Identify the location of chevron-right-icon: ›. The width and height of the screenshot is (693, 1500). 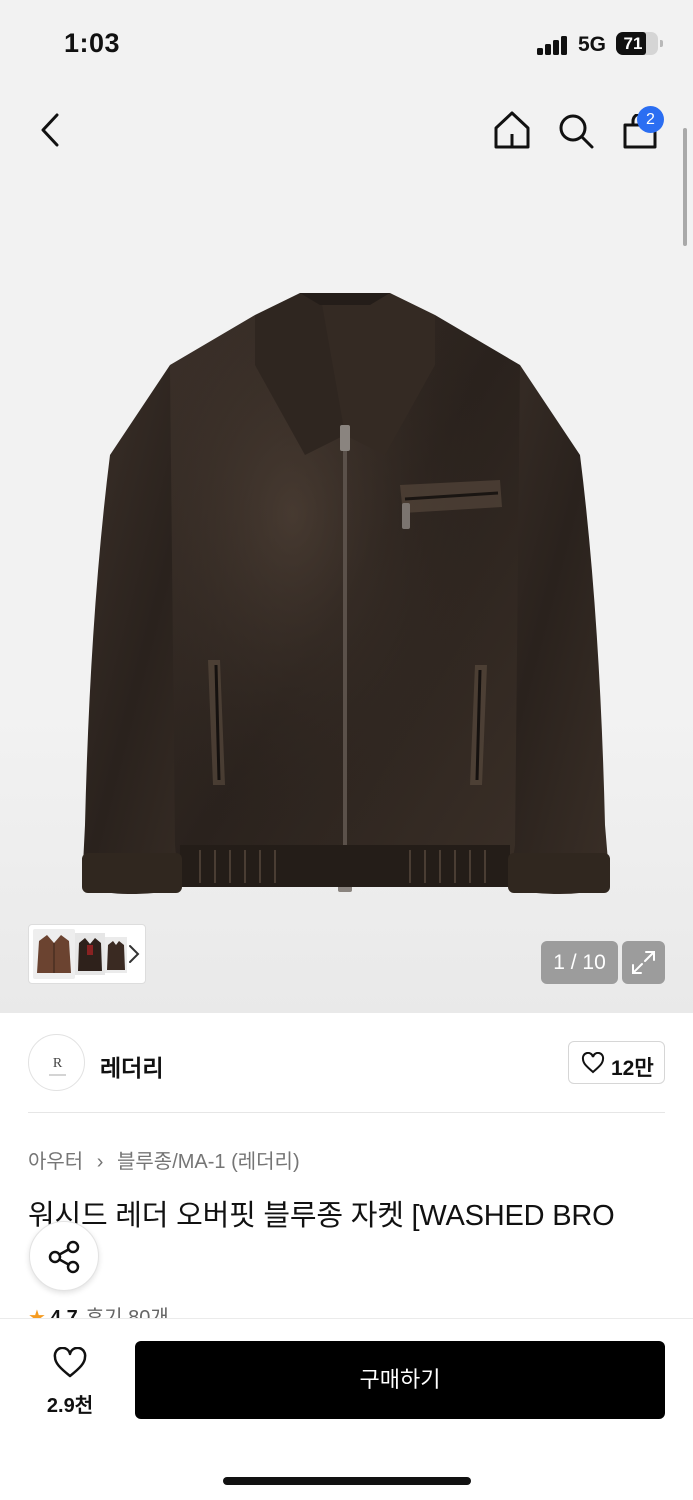
(100, 1162).